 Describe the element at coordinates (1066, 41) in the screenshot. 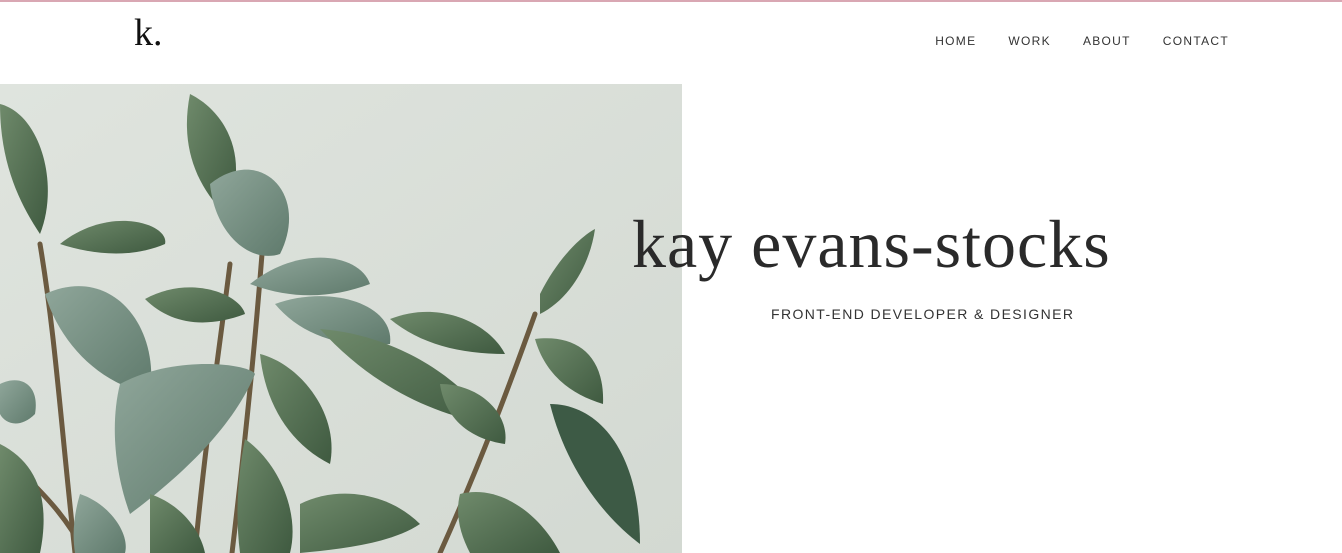

I see `main-nav: HOME WORK ABOUT CONTACT` at that location.